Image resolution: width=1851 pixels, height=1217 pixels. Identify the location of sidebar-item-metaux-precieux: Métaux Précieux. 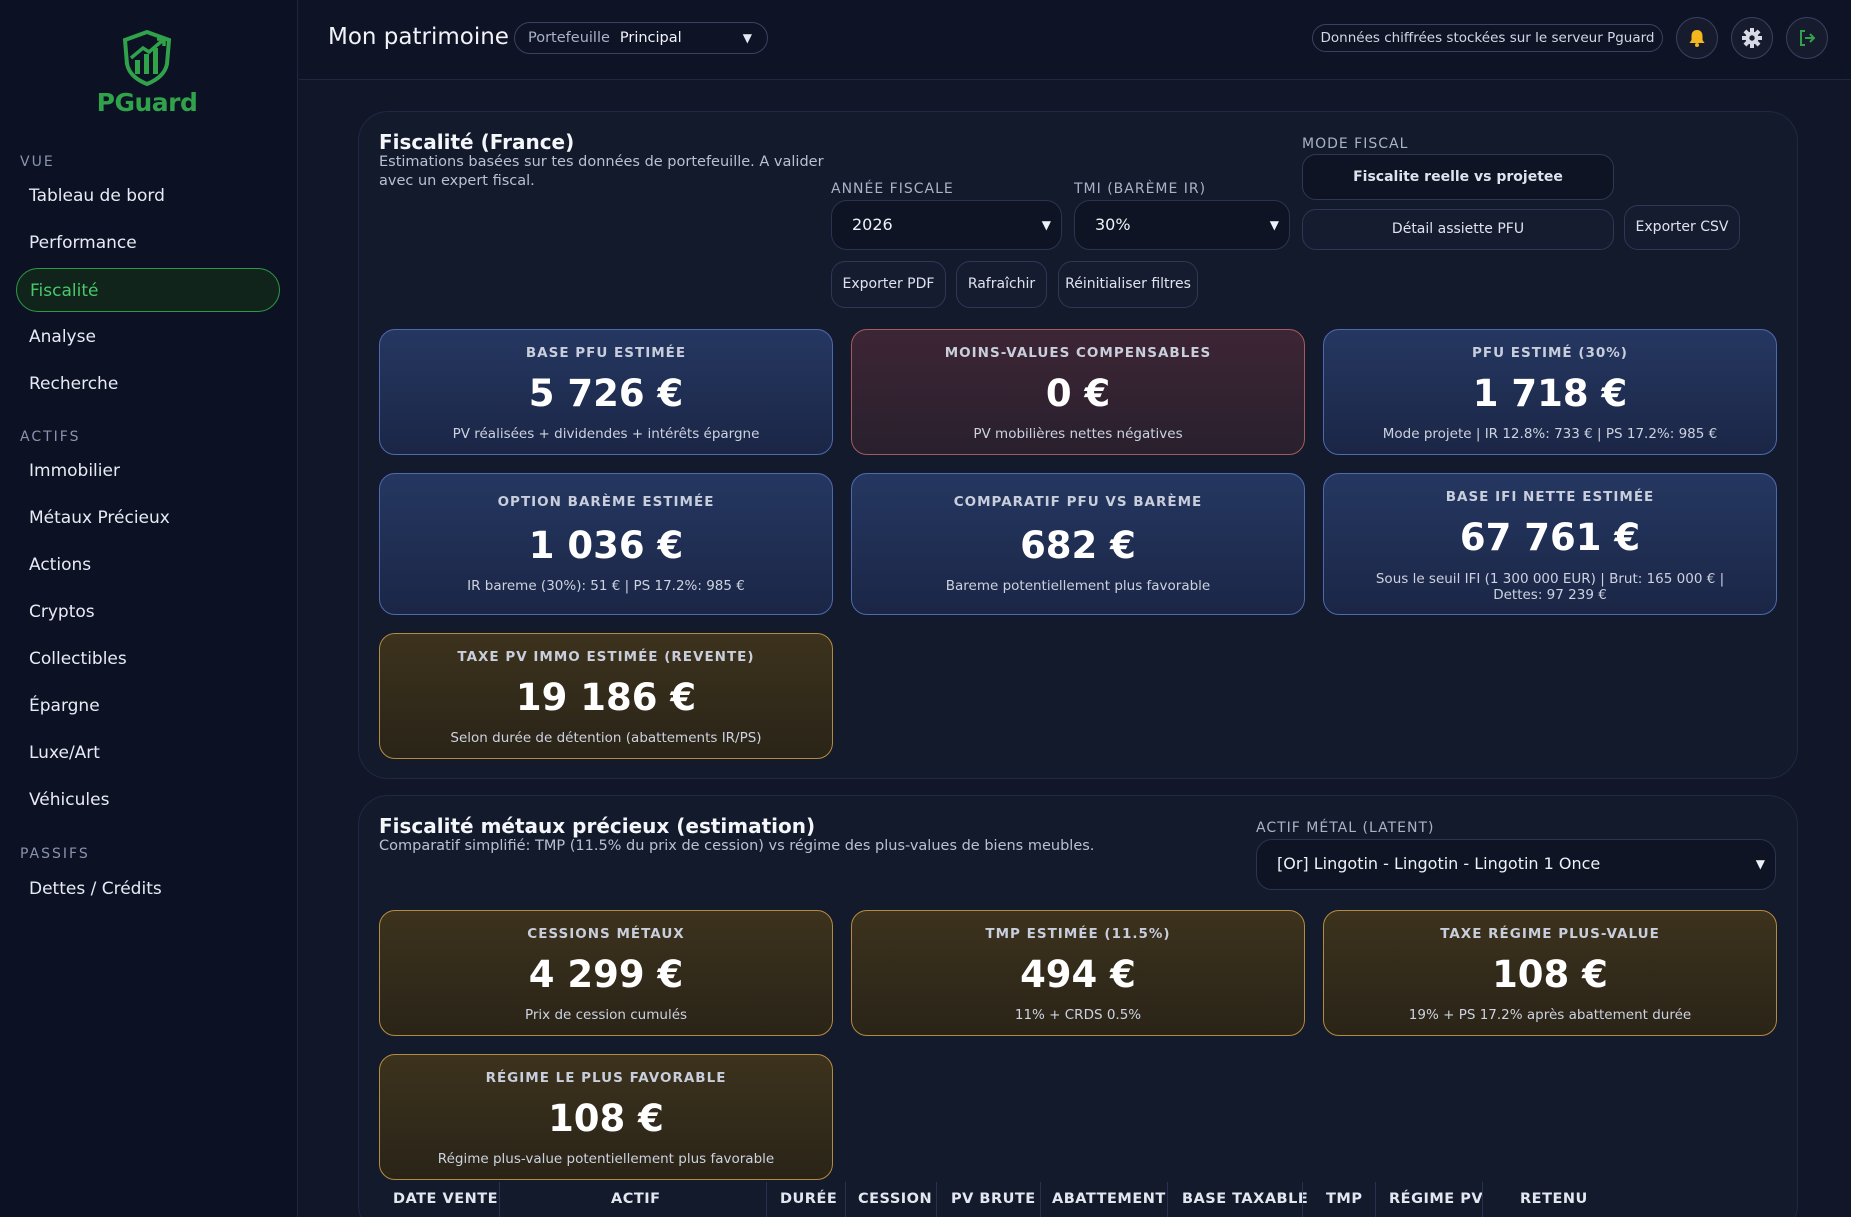
(148, 518).